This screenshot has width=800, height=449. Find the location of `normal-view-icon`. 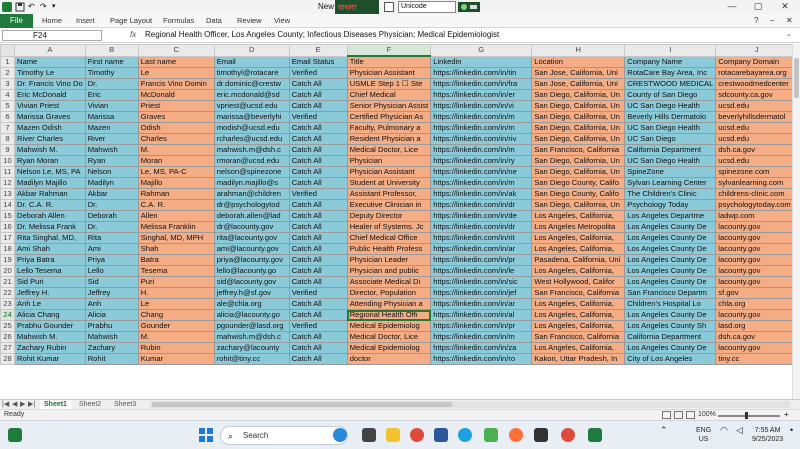

normal-view-icon is located at coordinates (666, 415).